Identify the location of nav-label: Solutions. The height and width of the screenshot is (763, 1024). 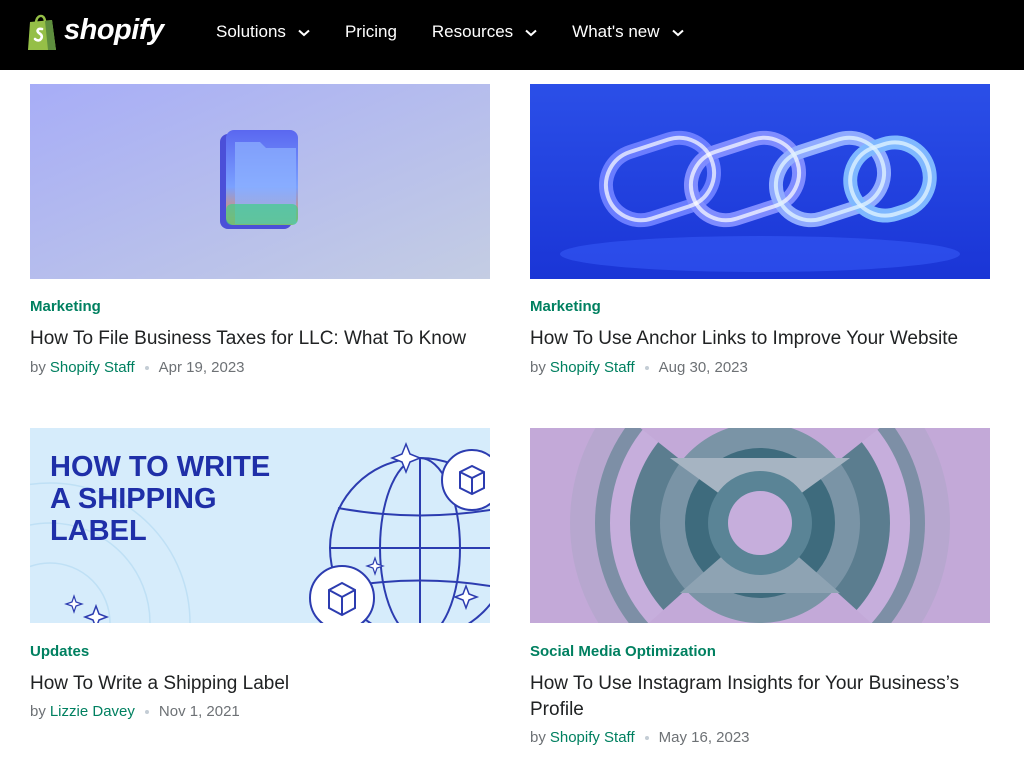
(251, 31).